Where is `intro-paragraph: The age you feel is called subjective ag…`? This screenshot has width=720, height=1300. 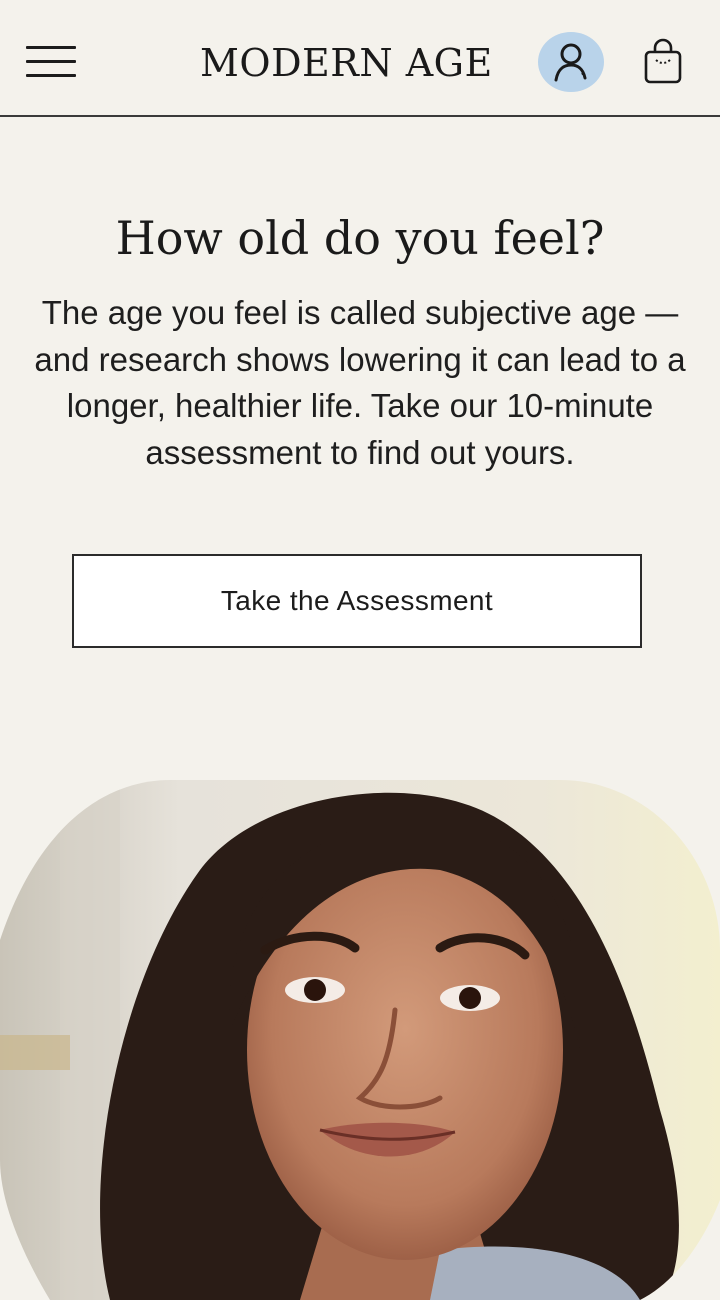
intro-paragraph: The age you feel is called subjective ag… is located at coordinates (360, 382).